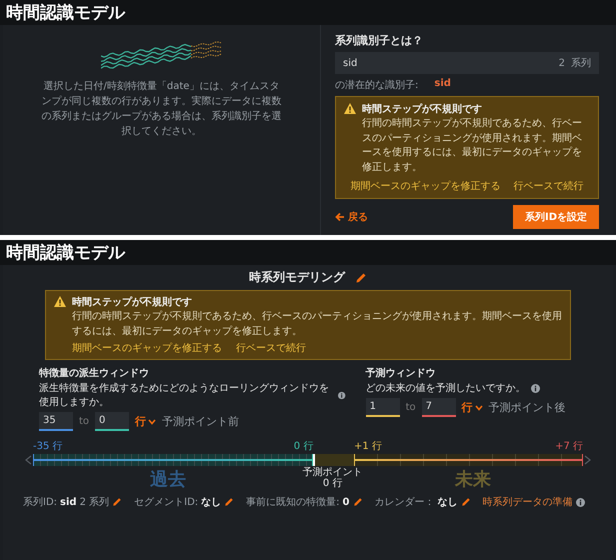 Image resolution: width=616 pixels, height=560 pixels. What do you see at coordinates (527, 407) in the screenshot?
I see `window-suffix: 予測ポイント後` at bounding box center [527, 407].